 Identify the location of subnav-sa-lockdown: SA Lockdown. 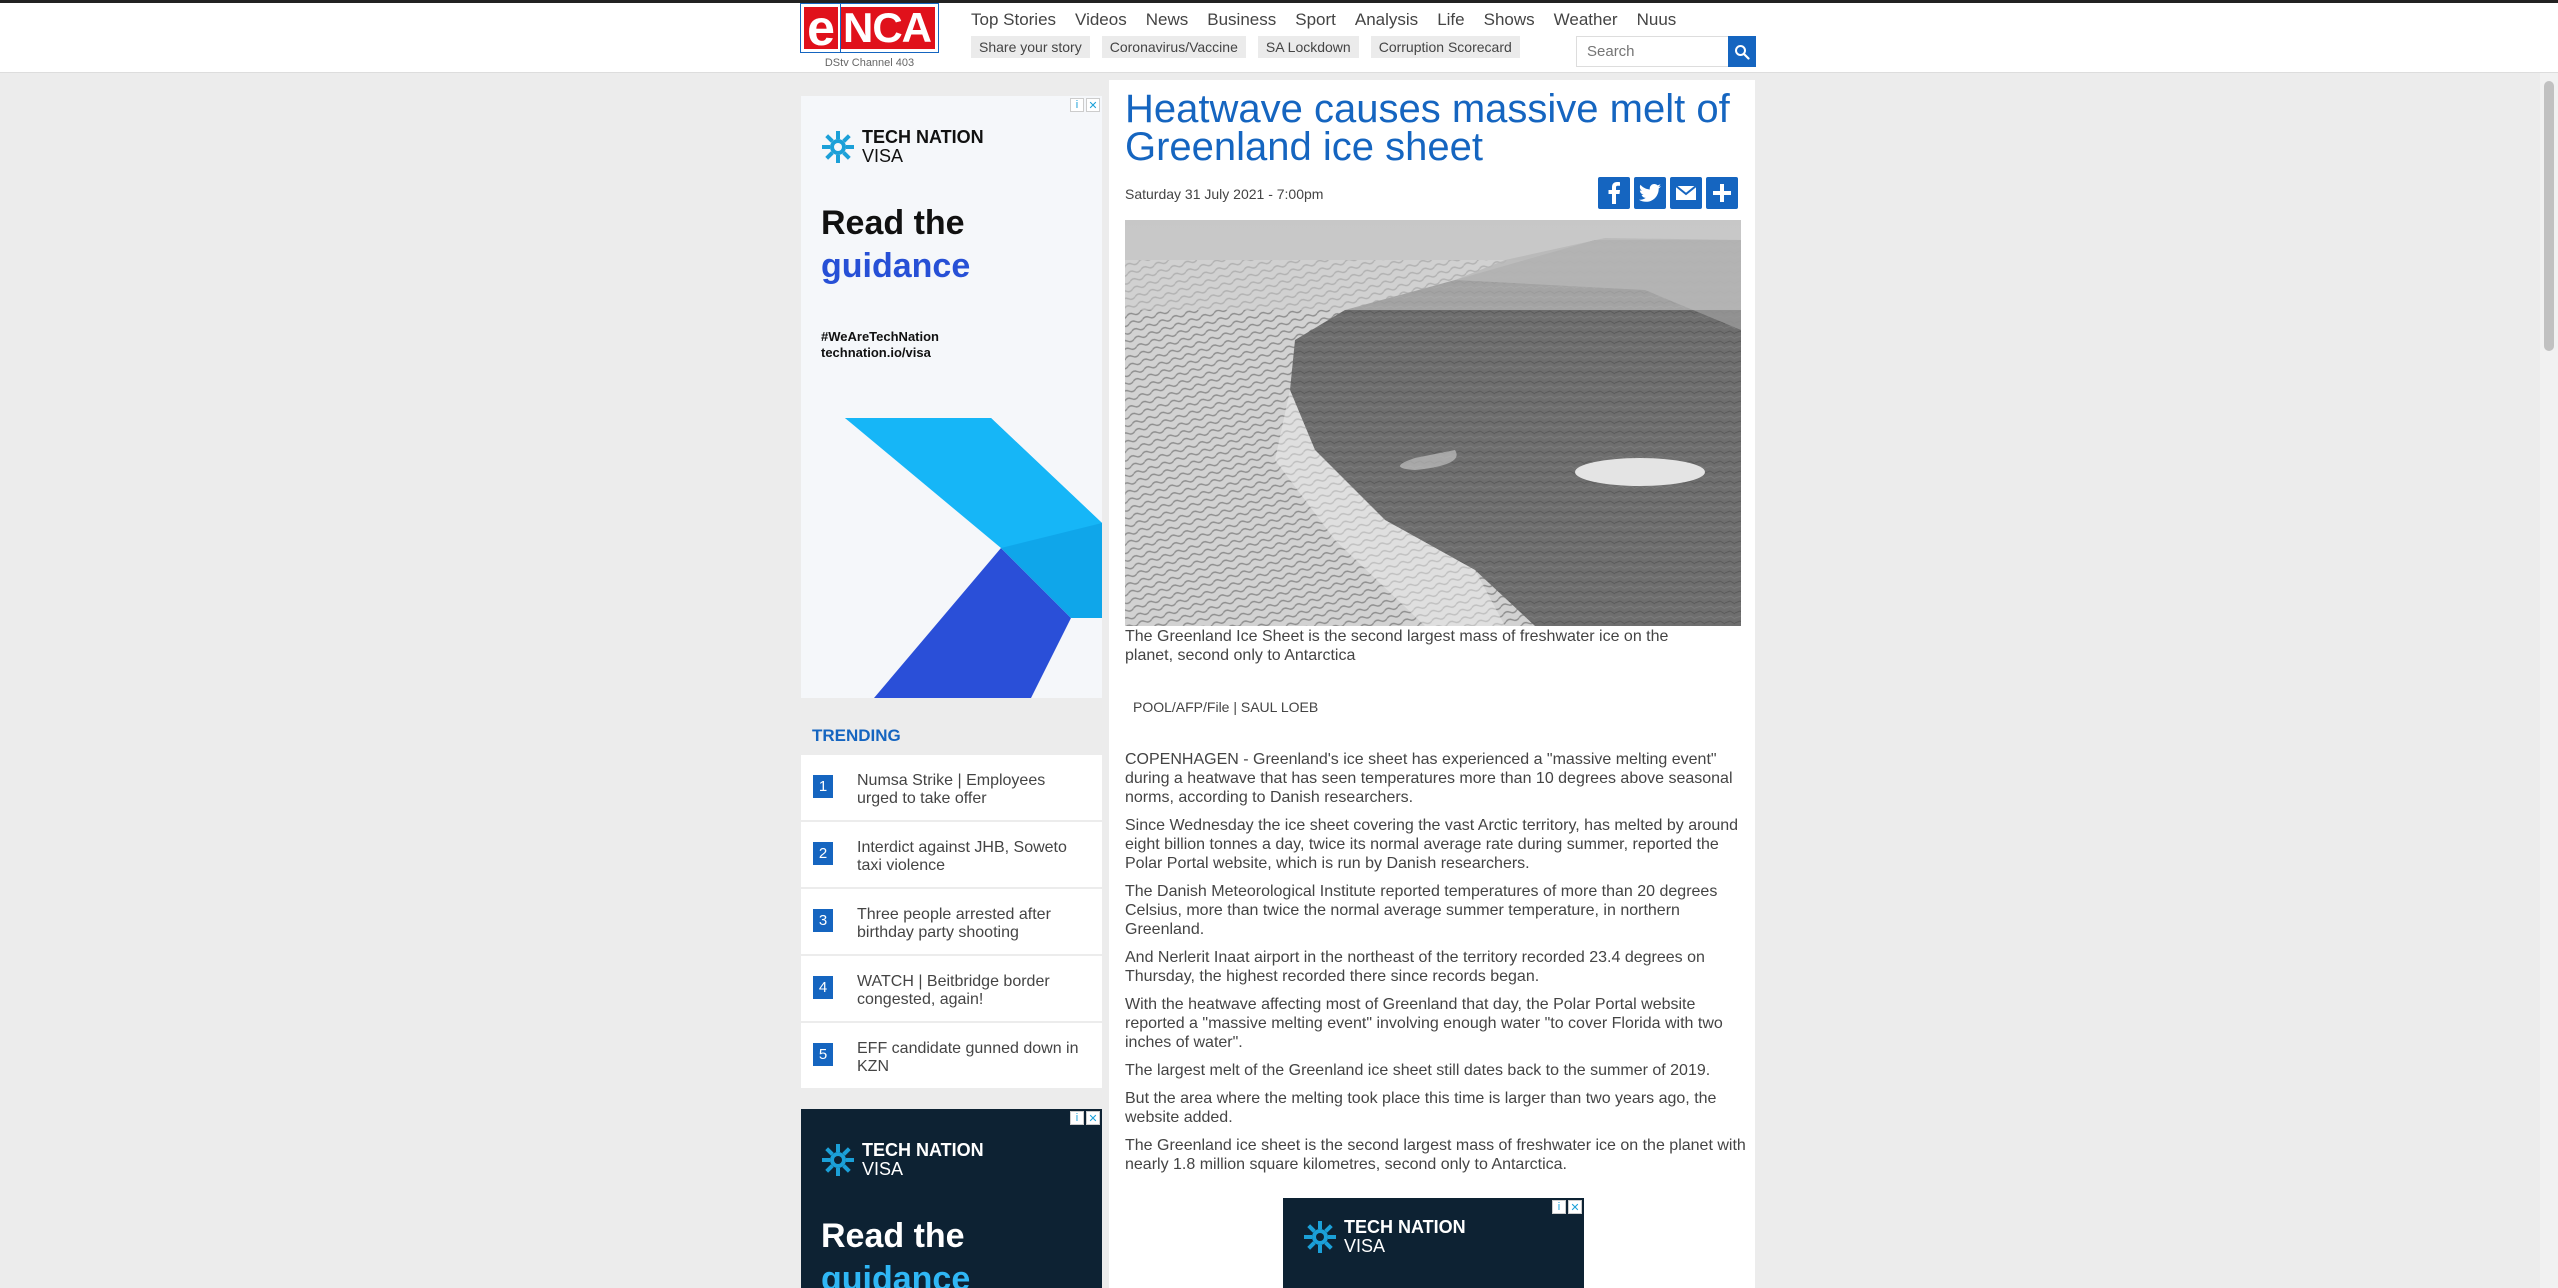
(1308, 47).